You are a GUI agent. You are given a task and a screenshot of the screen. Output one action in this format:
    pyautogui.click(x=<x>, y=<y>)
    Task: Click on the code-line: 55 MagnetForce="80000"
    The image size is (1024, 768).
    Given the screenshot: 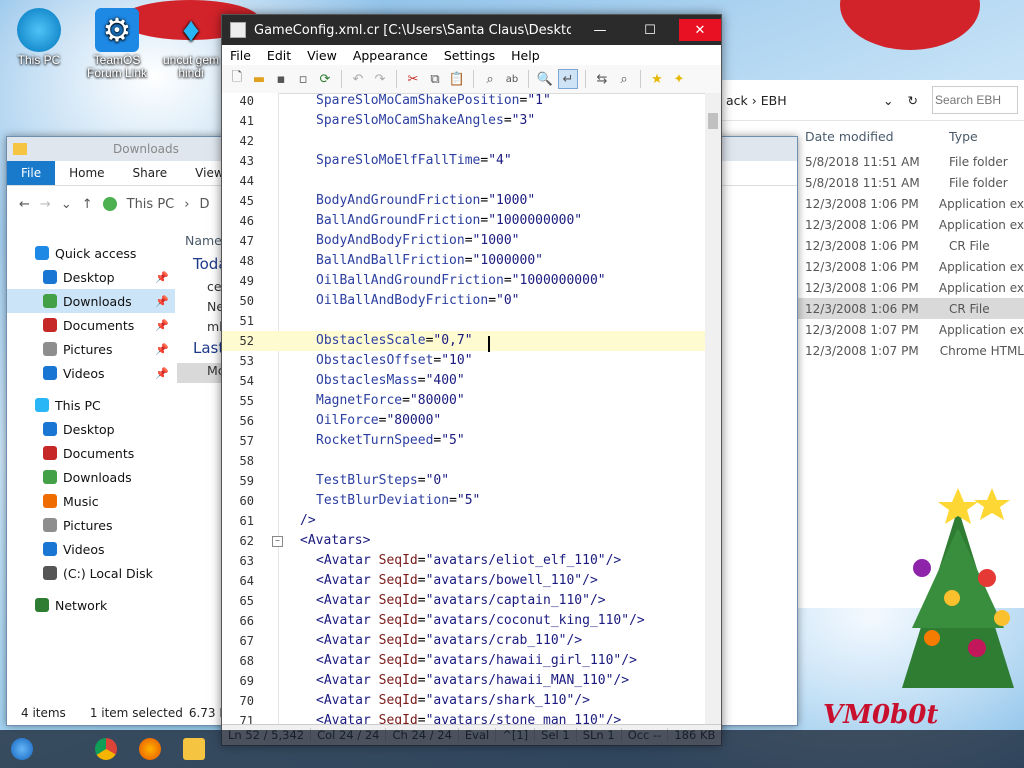 What is the action you would take?
    pyautogui.click(x=463, y=401)
    